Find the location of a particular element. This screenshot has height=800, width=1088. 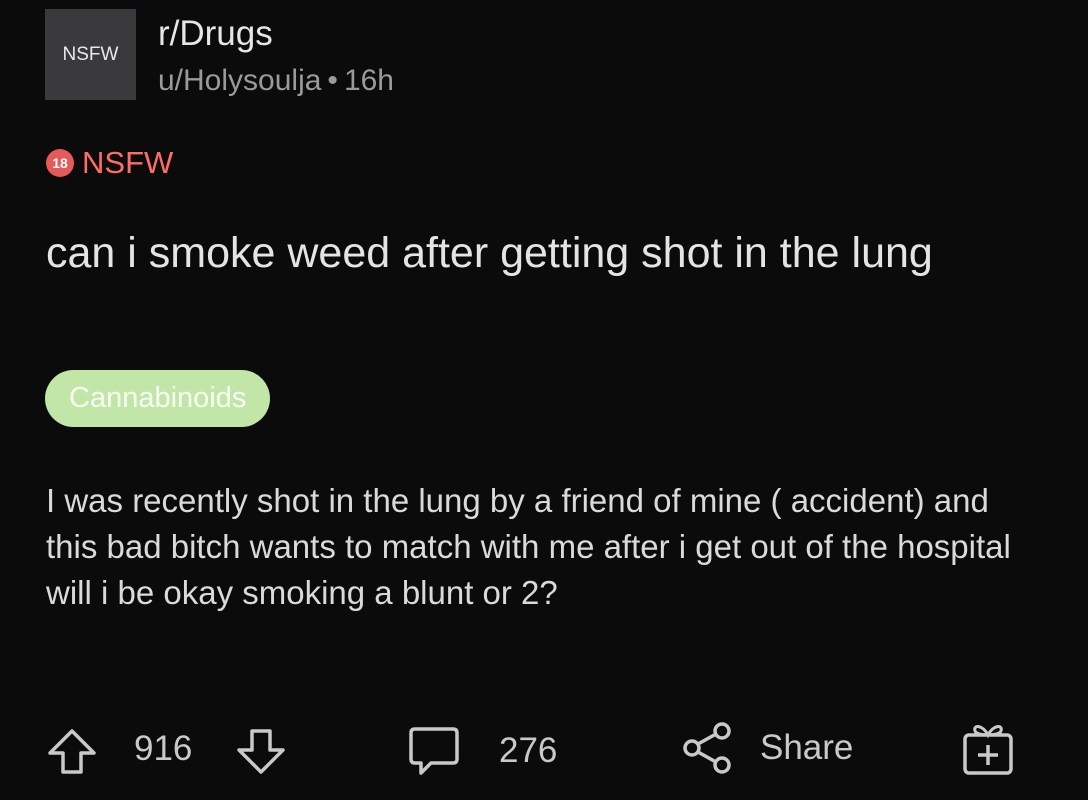

share-button: Share is located at coordinates (767, 748).